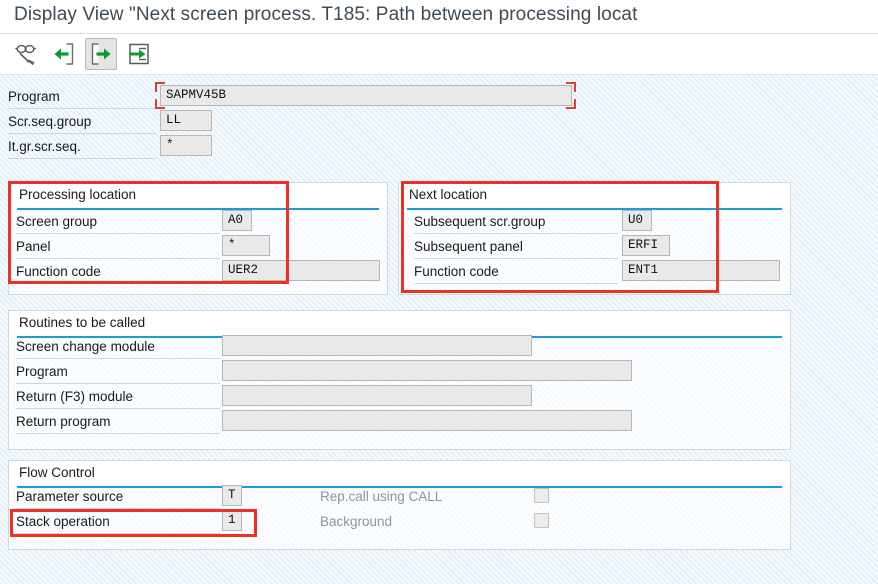 This screenshot has height=584, width=878. I want to click on field-label-screen-change-module: Screen change module, so click(85, 346).